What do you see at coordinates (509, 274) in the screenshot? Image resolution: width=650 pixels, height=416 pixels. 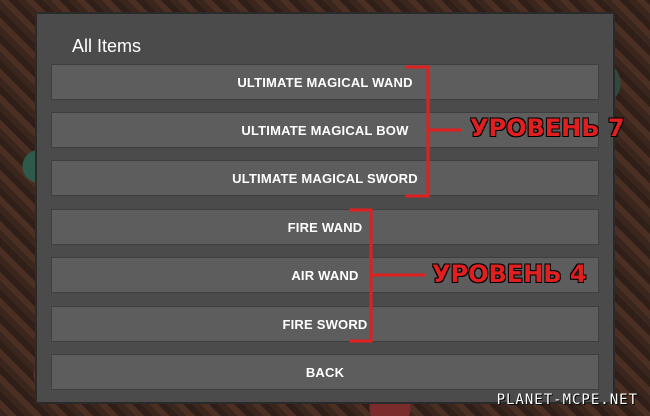 I see `level-4-label: УРОВЕНЬ 4` at bounding box center [509, 274].